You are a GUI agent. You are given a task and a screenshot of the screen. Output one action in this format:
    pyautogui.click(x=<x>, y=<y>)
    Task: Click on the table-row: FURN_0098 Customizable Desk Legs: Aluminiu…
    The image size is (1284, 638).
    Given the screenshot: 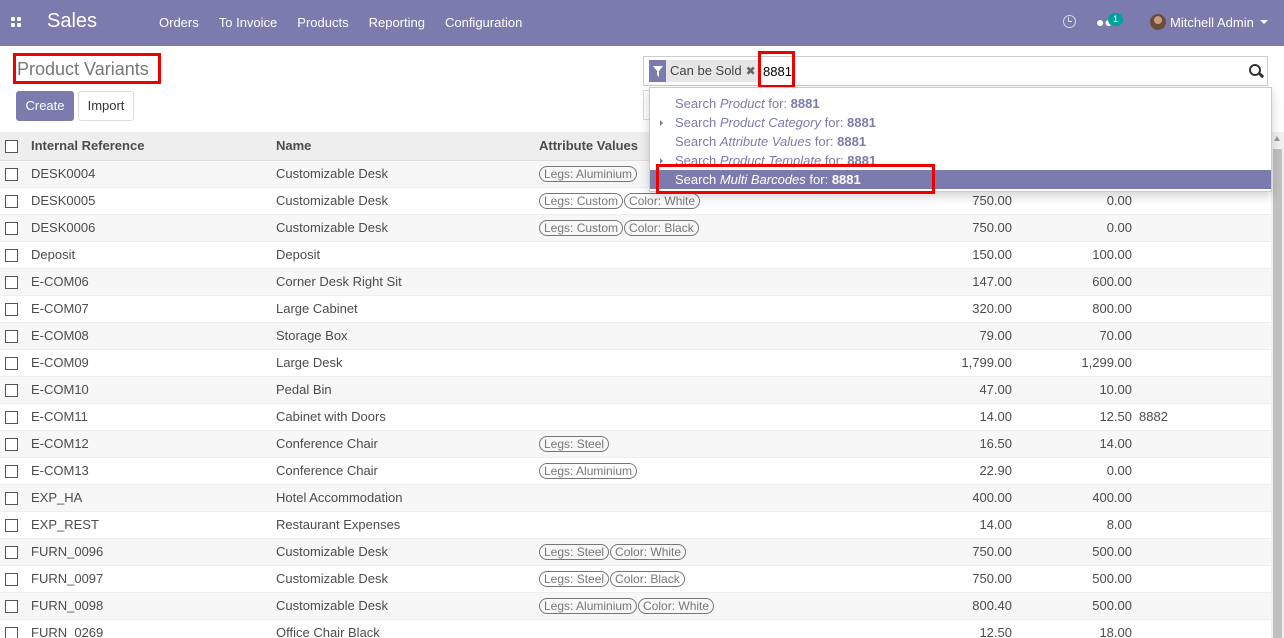 What is the action you would take?
    pyautogui.click(x=635, y=606)
    